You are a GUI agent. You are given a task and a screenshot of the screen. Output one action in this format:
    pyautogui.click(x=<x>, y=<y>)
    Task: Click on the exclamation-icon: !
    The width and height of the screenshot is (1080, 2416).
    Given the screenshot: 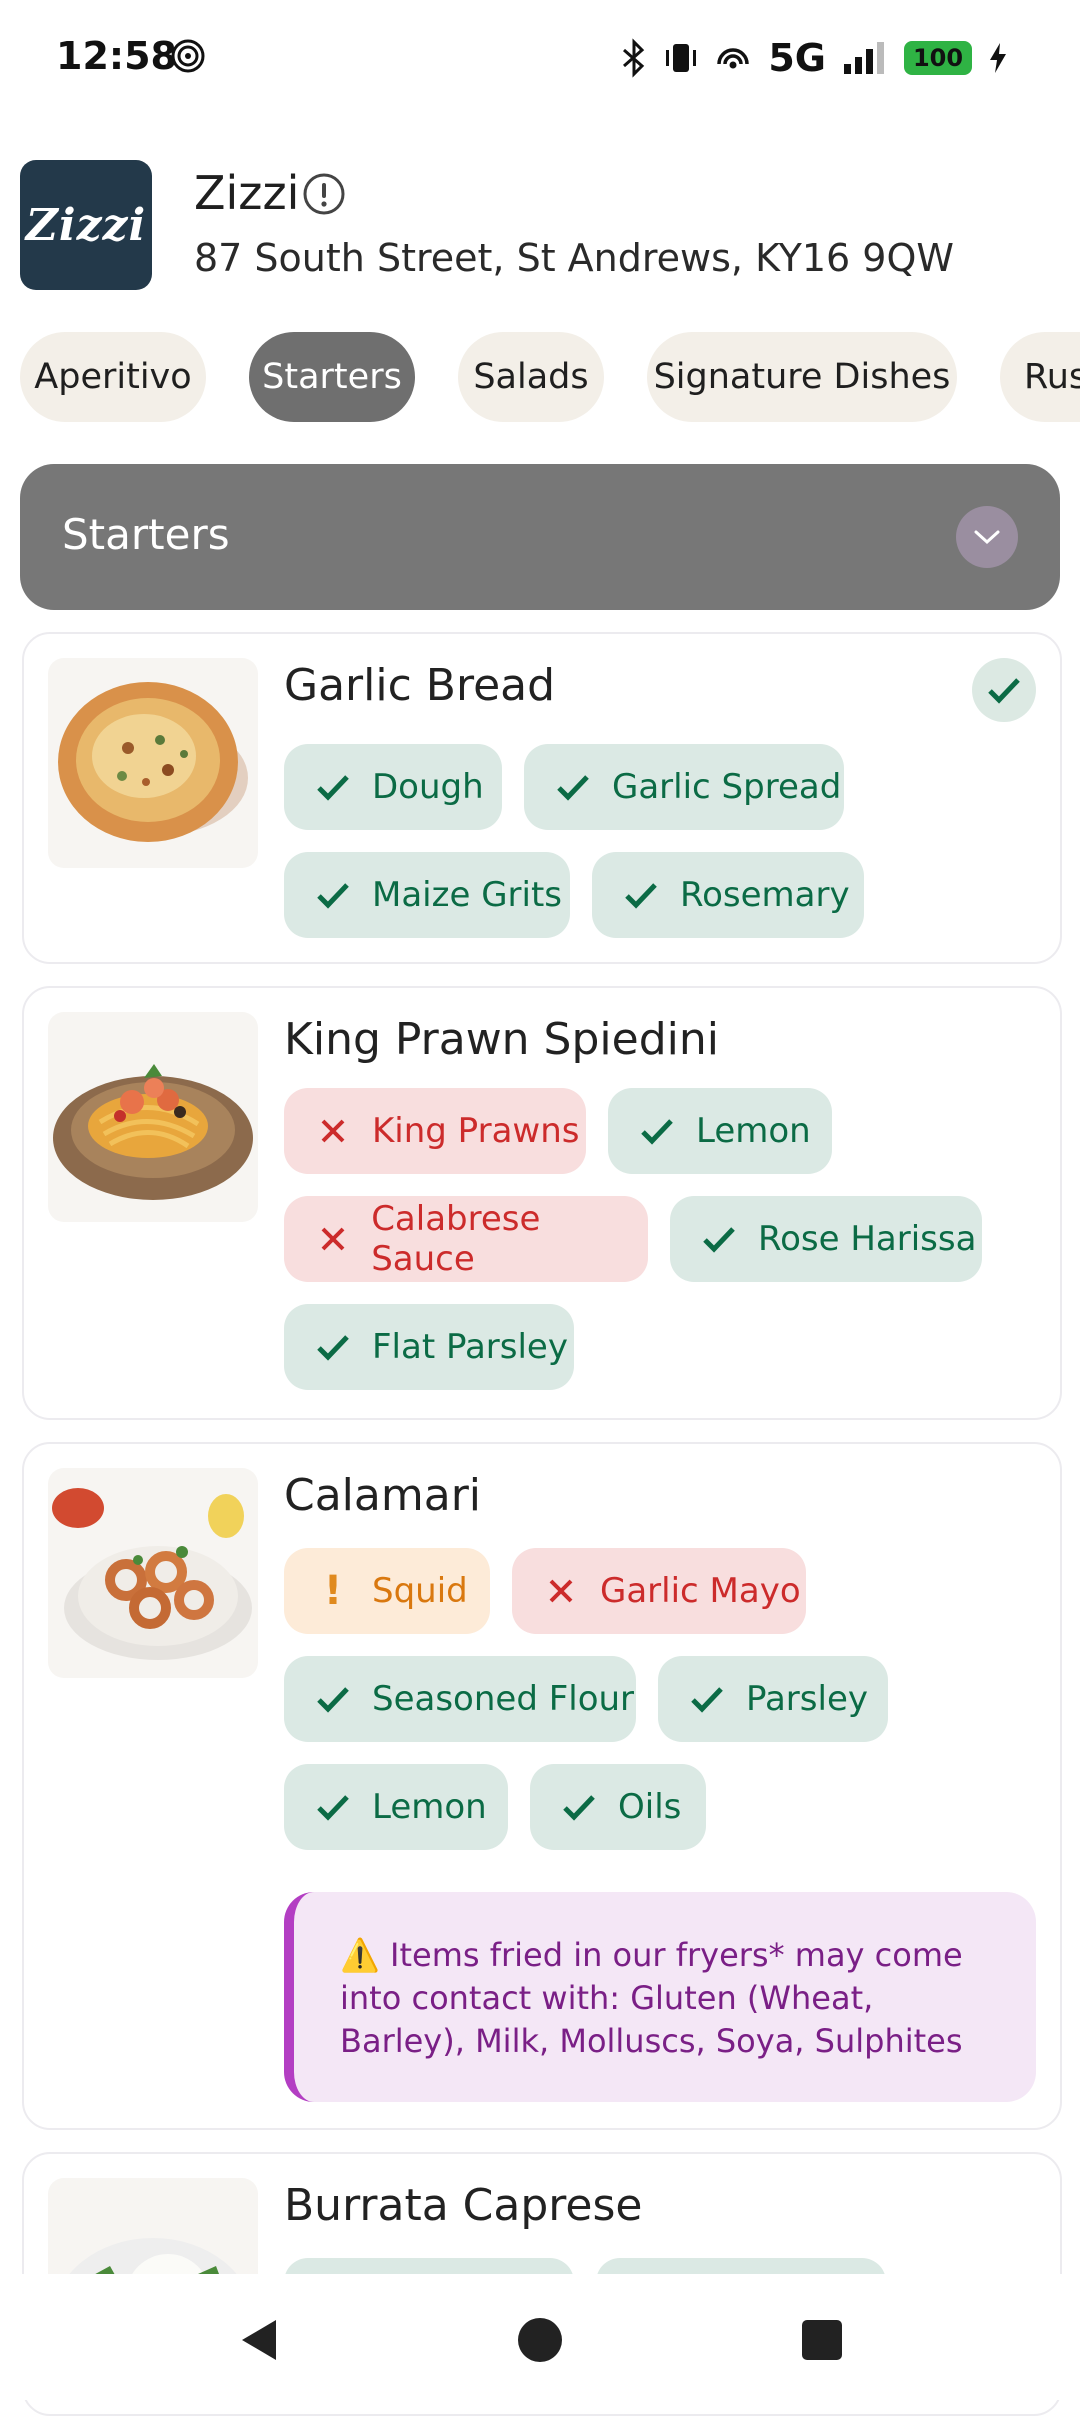 What is the action you would take?
    pyautogui.click(x=333, y=1591)
    